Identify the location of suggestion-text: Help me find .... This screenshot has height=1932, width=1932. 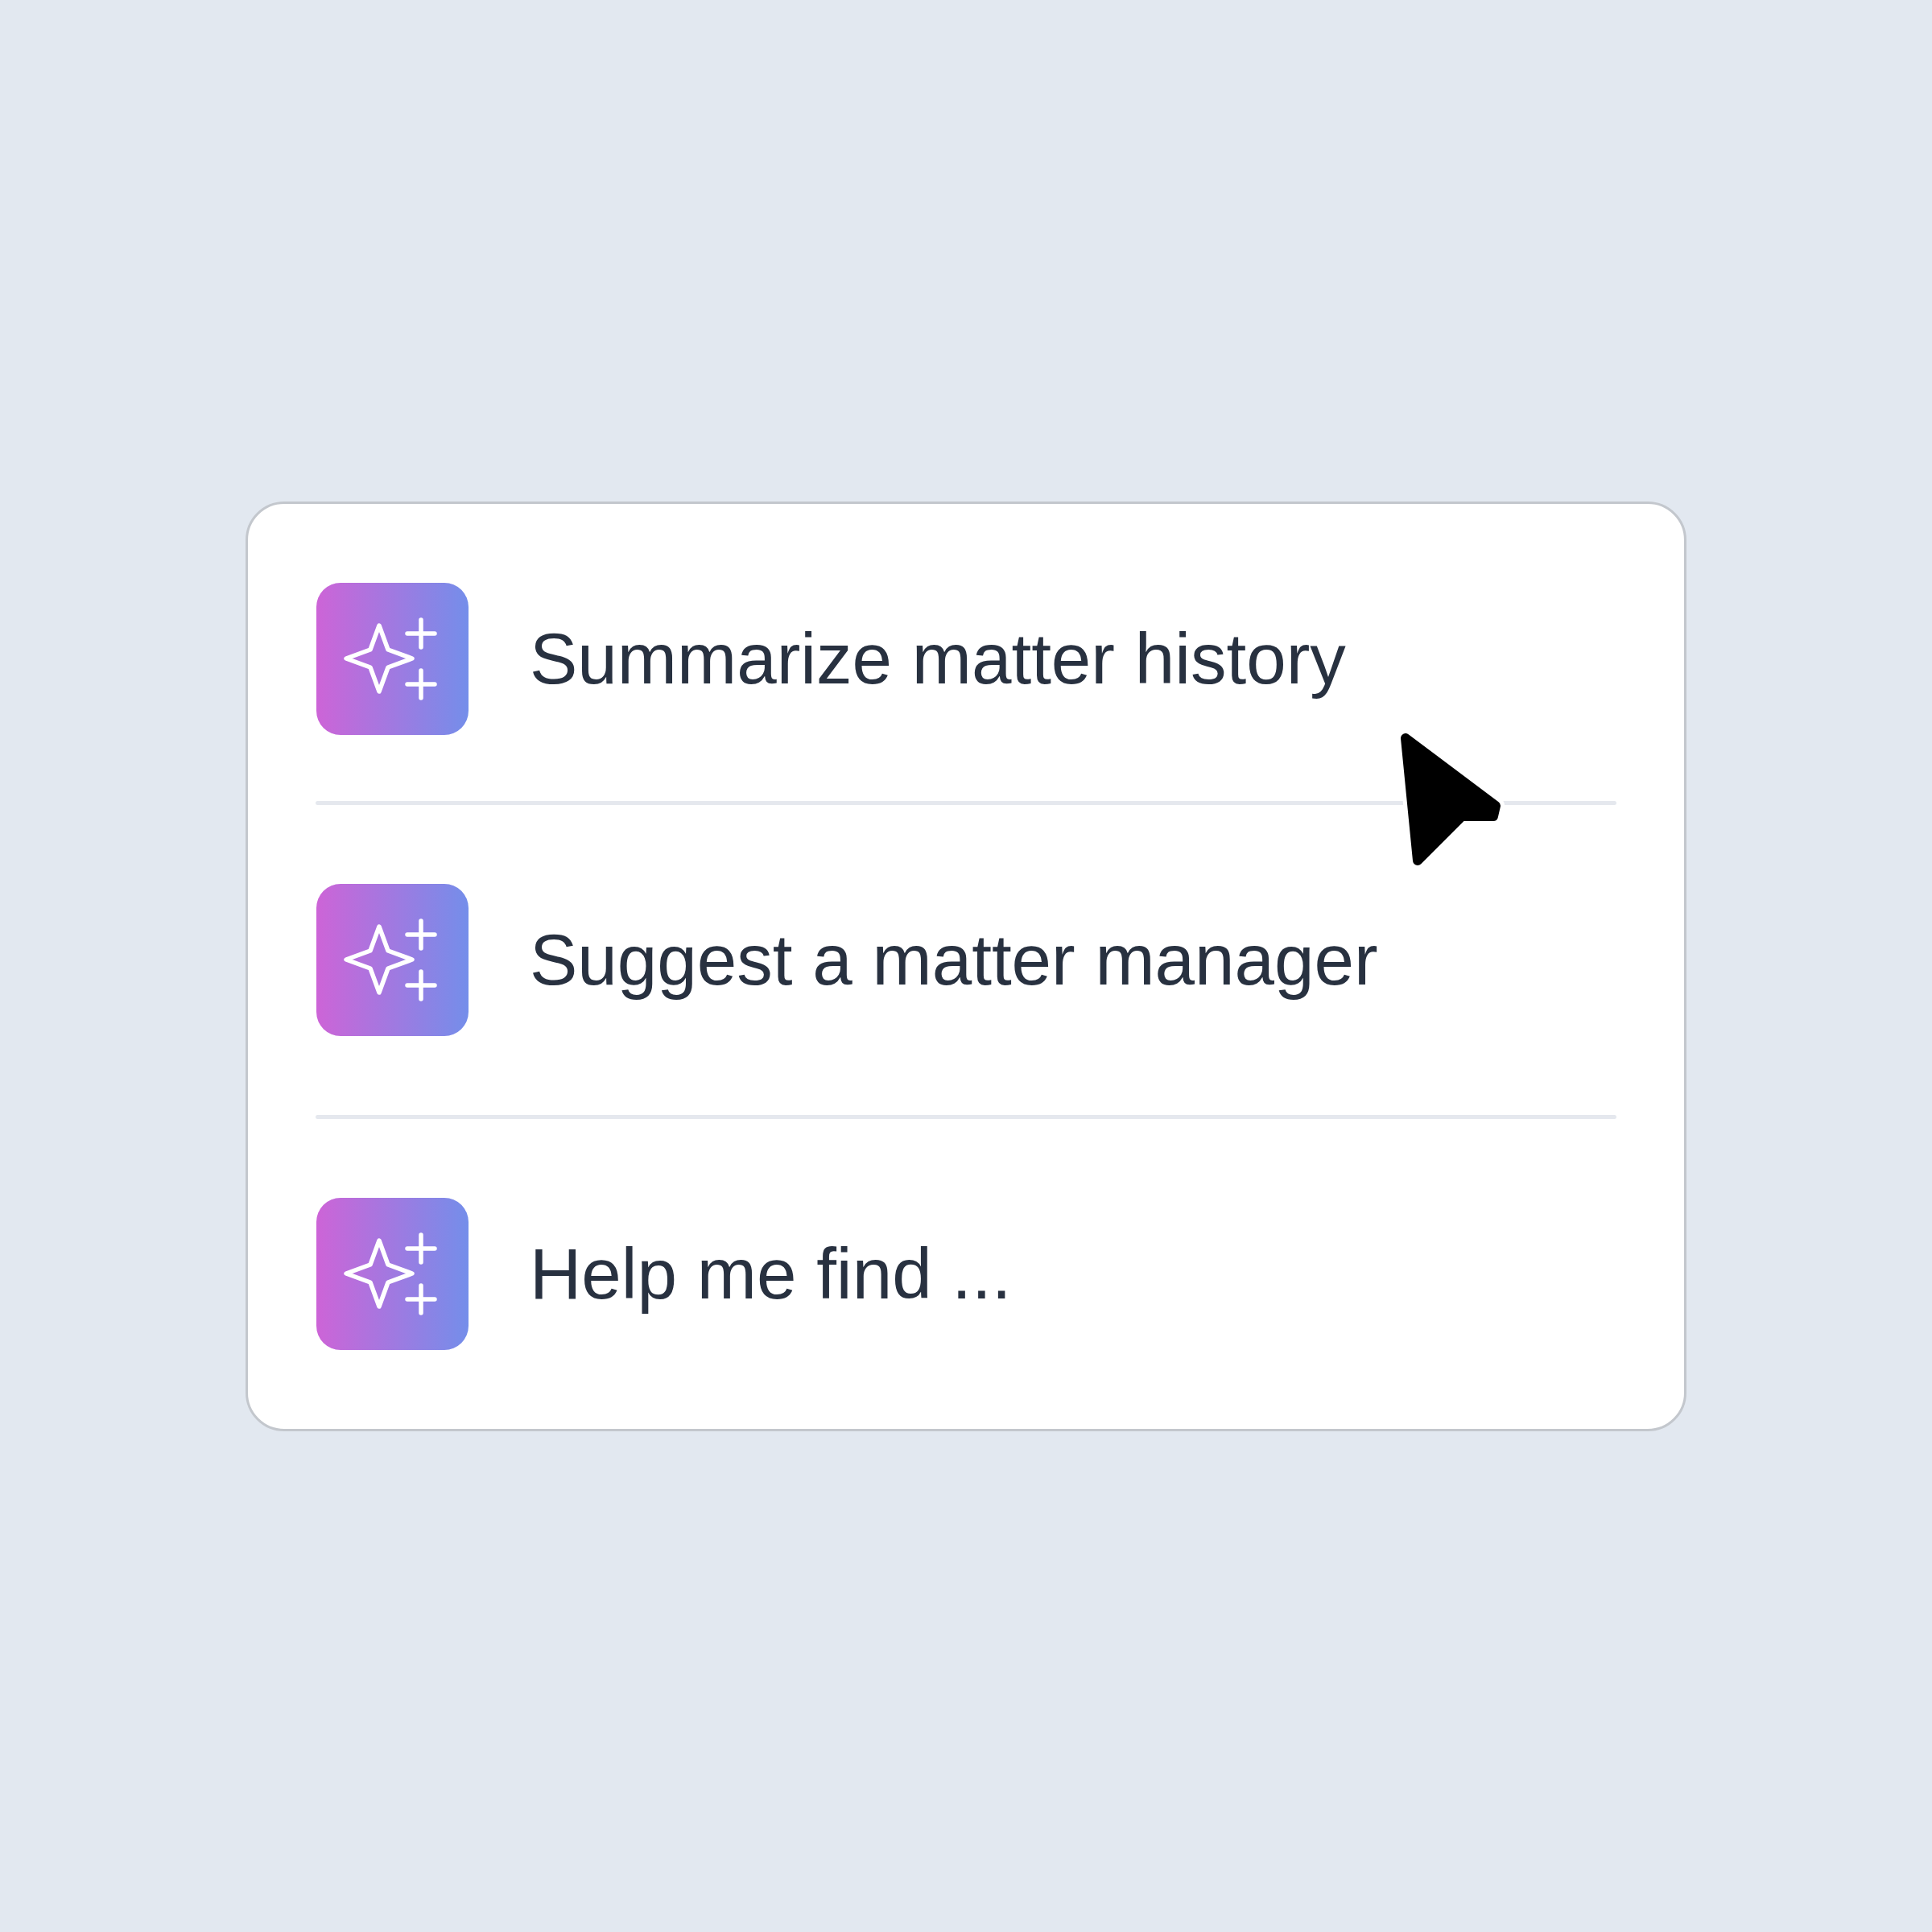
(771, 1273).